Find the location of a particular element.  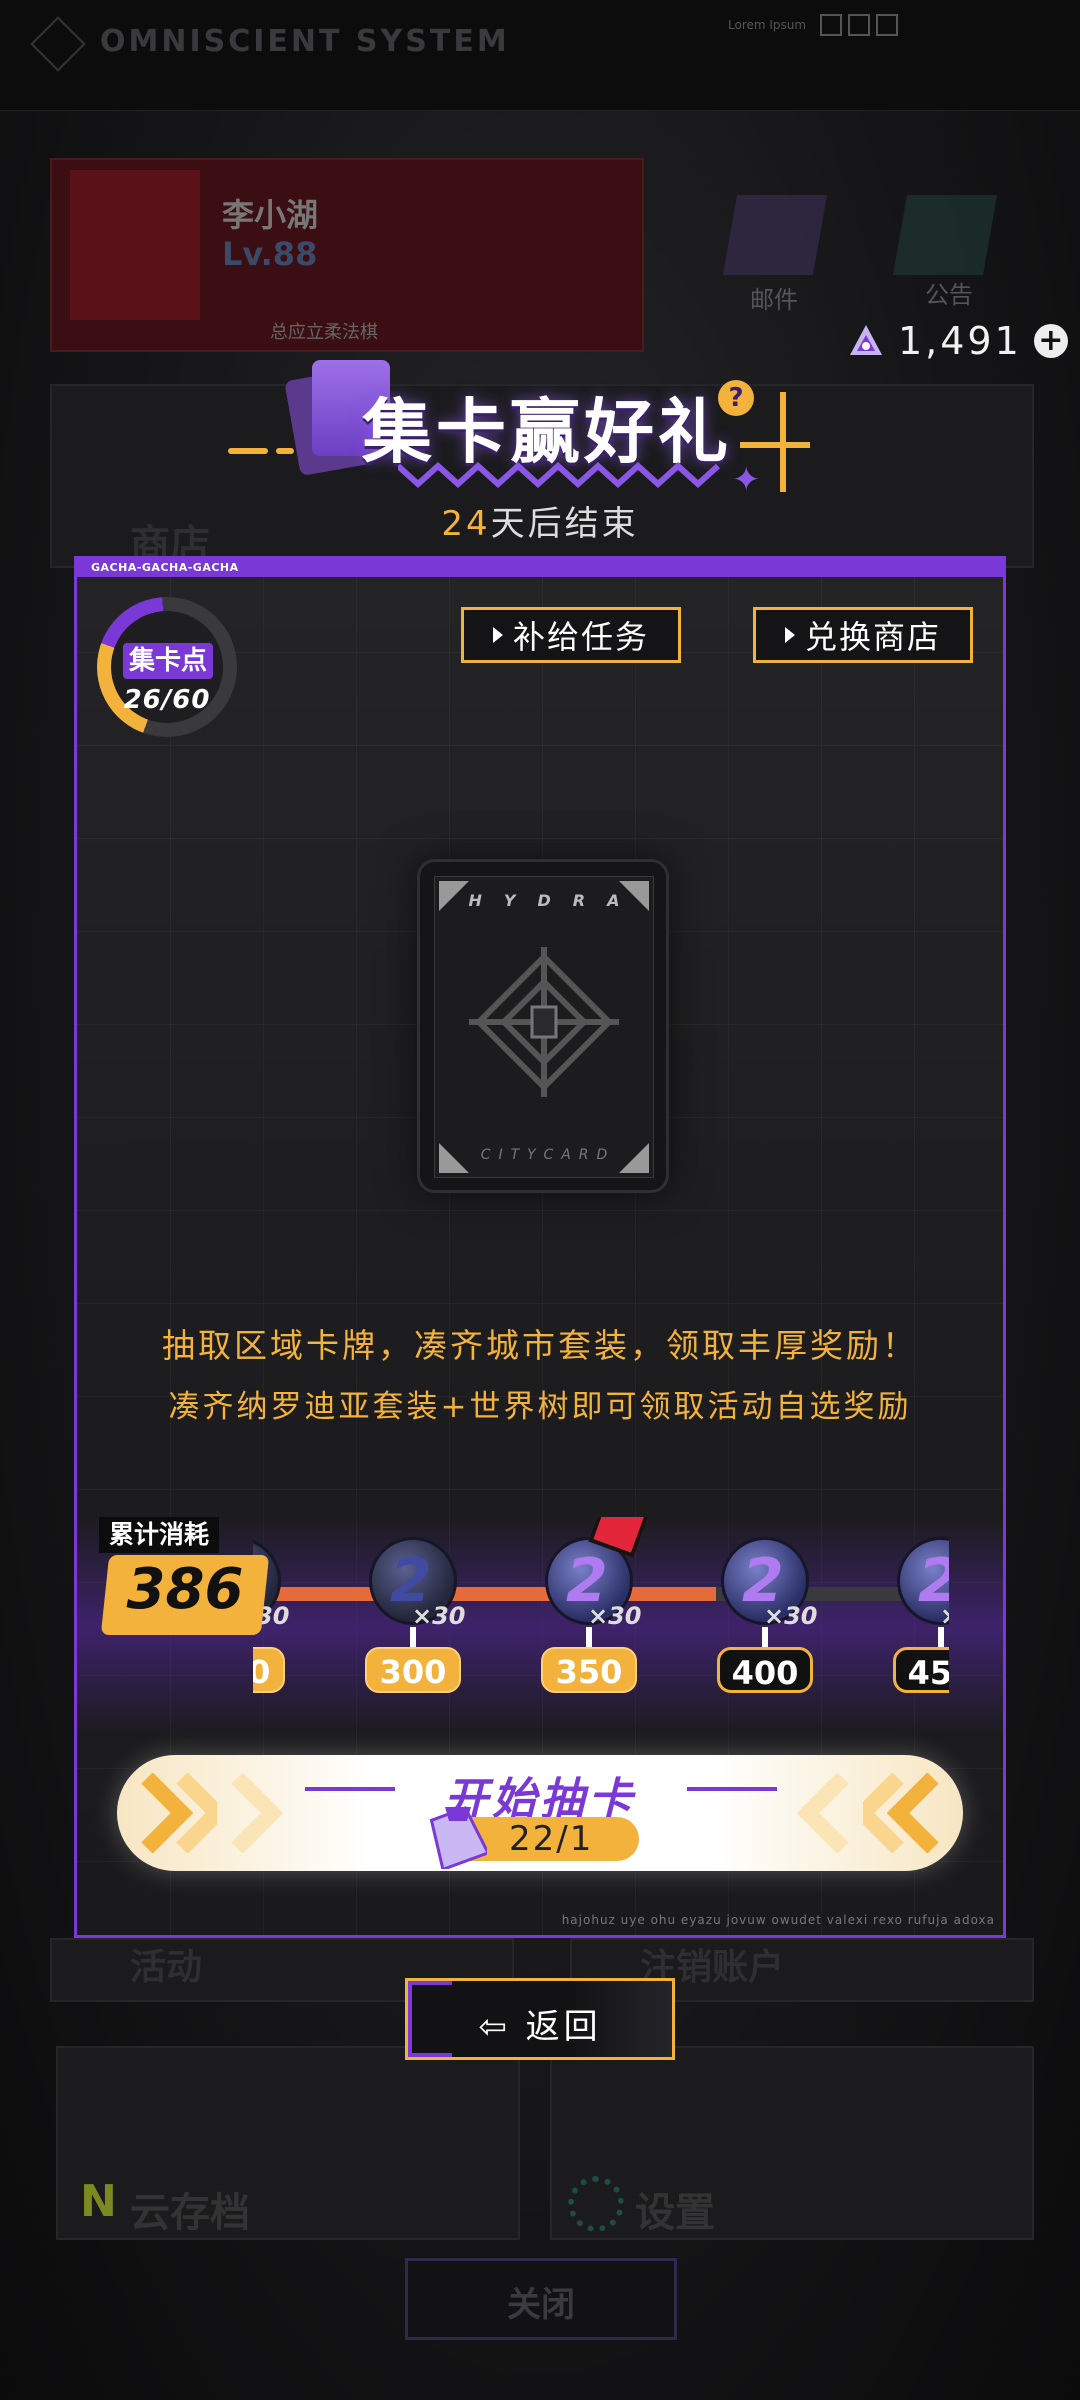

city-card-face: HYDRA CITYCARD is located at coordinates (544, 1027).